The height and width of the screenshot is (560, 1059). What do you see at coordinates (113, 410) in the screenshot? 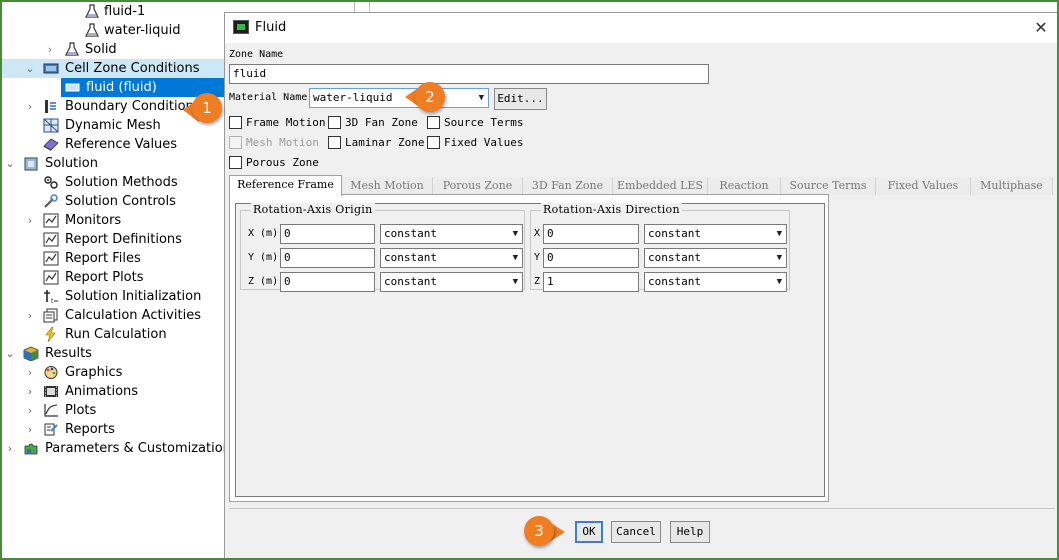
I see `tree-item-plots: › Plots` at bounding box center [113, 410].